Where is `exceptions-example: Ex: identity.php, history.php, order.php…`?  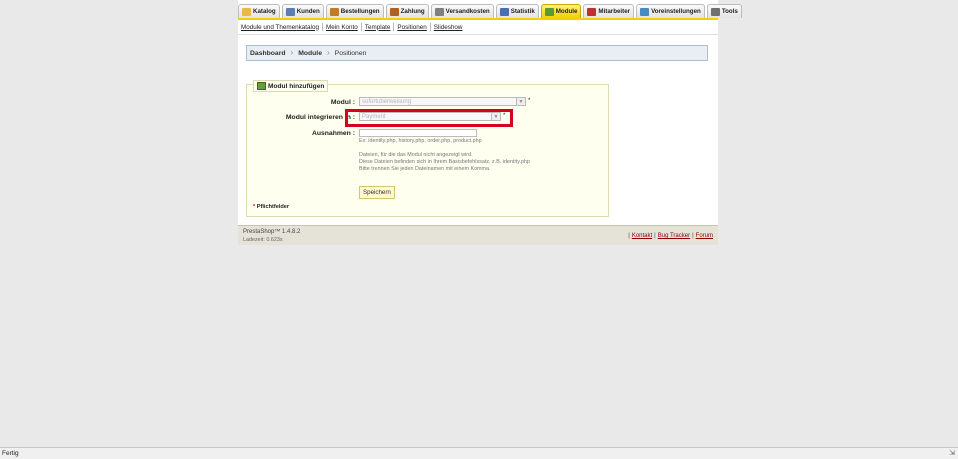 exceptions-example: Ex: identity.php, history.php, order.php… is located at coordinates (420, 141).